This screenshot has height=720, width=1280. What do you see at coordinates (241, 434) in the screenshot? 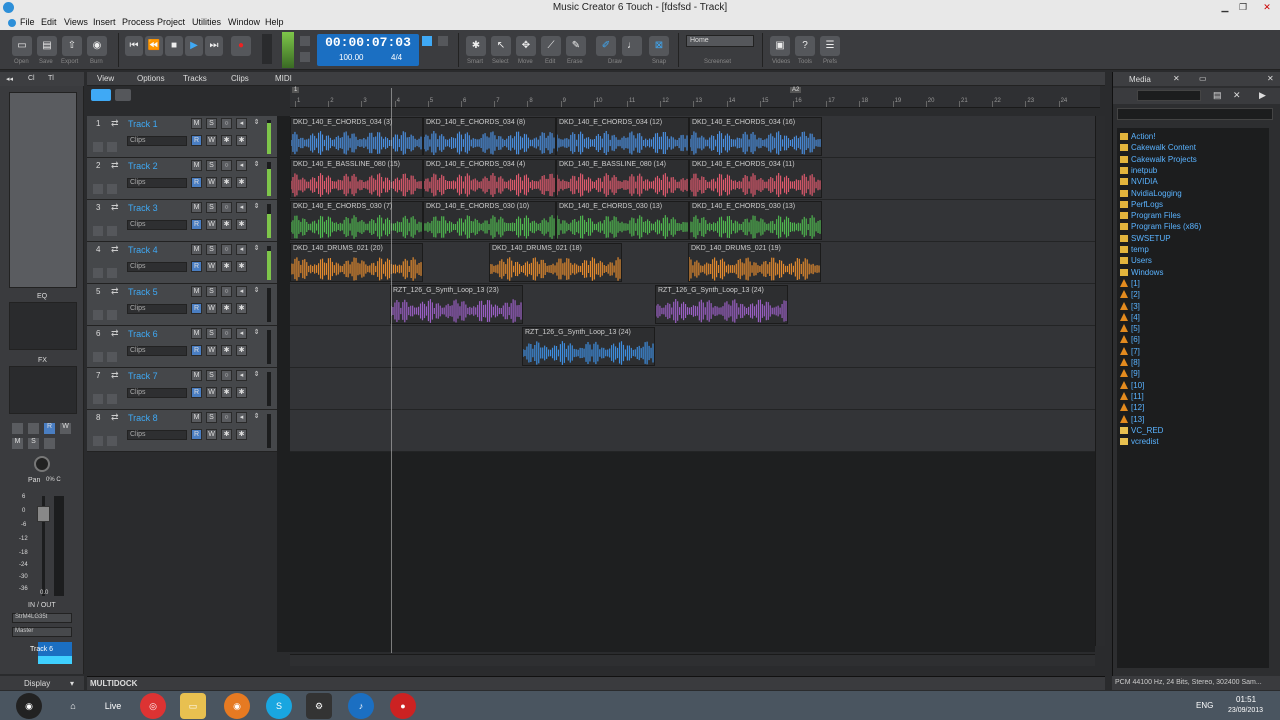
I see `freeze-icon: ✱` at bounding box center [241, 434].